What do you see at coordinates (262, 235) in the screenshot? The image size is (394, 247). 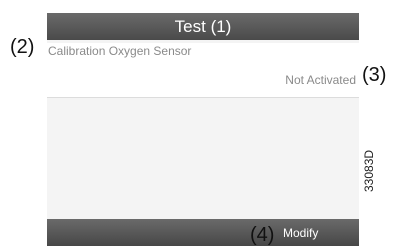 I see `callout-4: (4)` at bounding box center [262, 235].